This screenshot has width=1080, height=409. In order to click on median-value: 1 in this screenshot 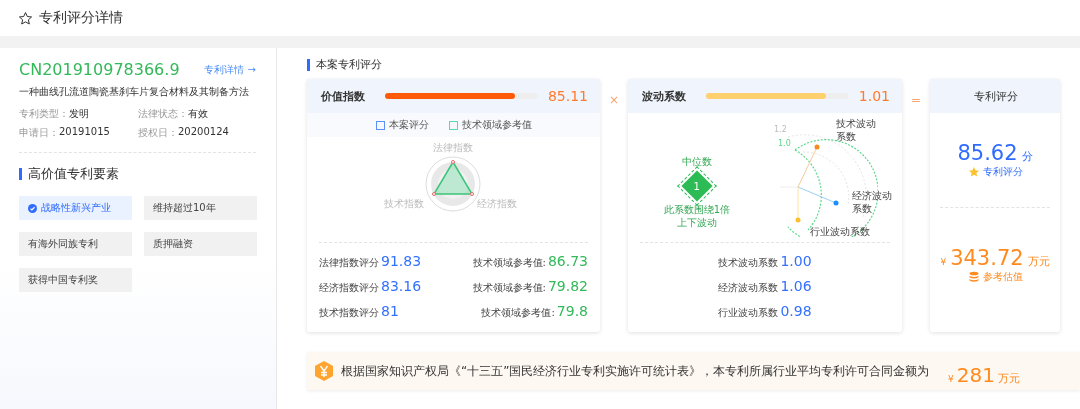, I will do `click(697, 186)`.